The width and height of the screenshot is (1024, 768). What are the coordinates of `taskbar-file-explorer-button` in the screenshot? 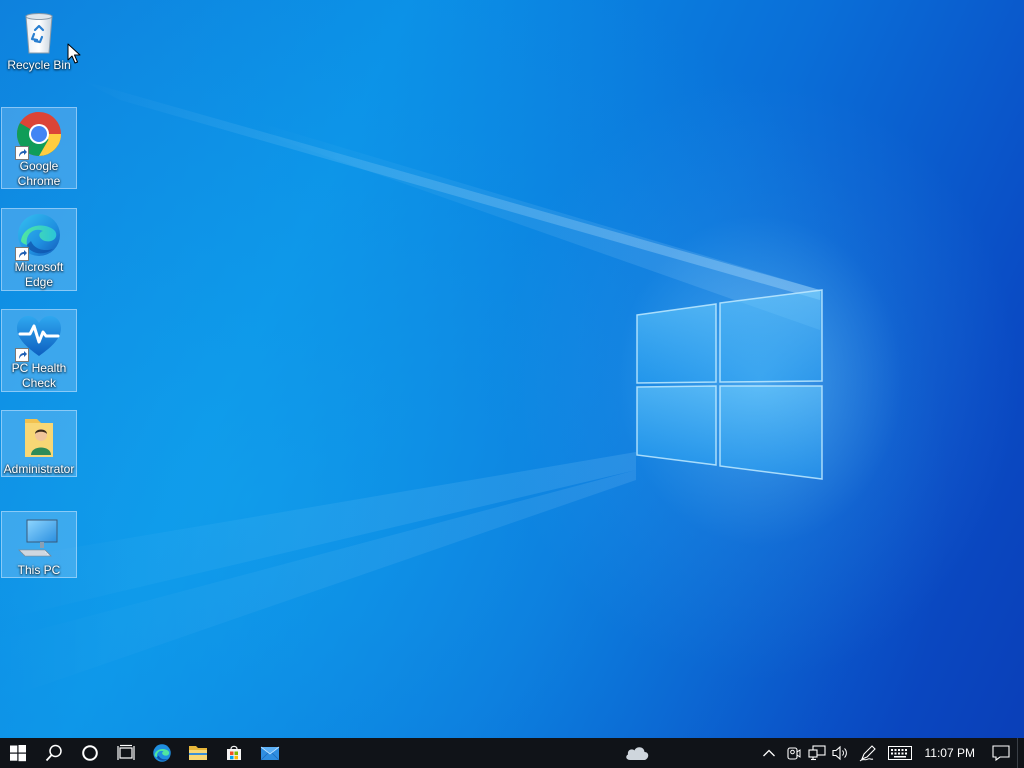 It's located at (198, 753).